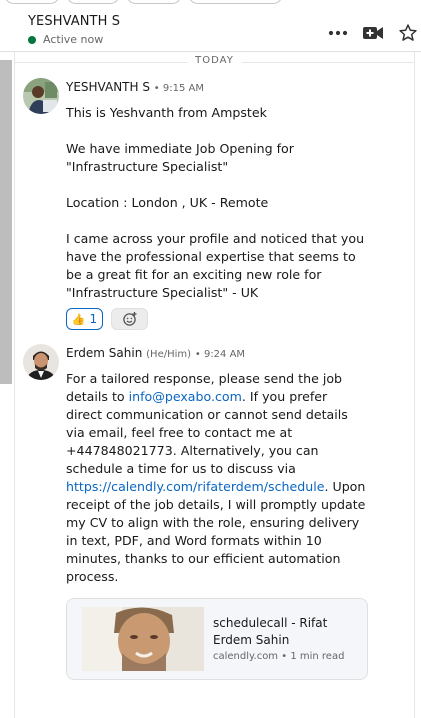  Describe the element at coordinates (183, 88) in the screenshot. I see `time-value: 9:15 AM` at that location.